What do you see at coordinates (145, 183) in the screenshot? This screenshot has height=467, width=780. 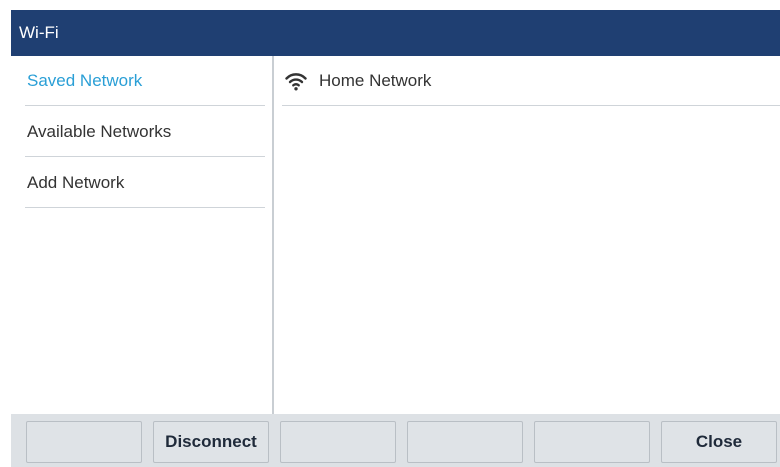 I see `sidebar-item-add-network: Add Network` at bounding box center [145, 183].